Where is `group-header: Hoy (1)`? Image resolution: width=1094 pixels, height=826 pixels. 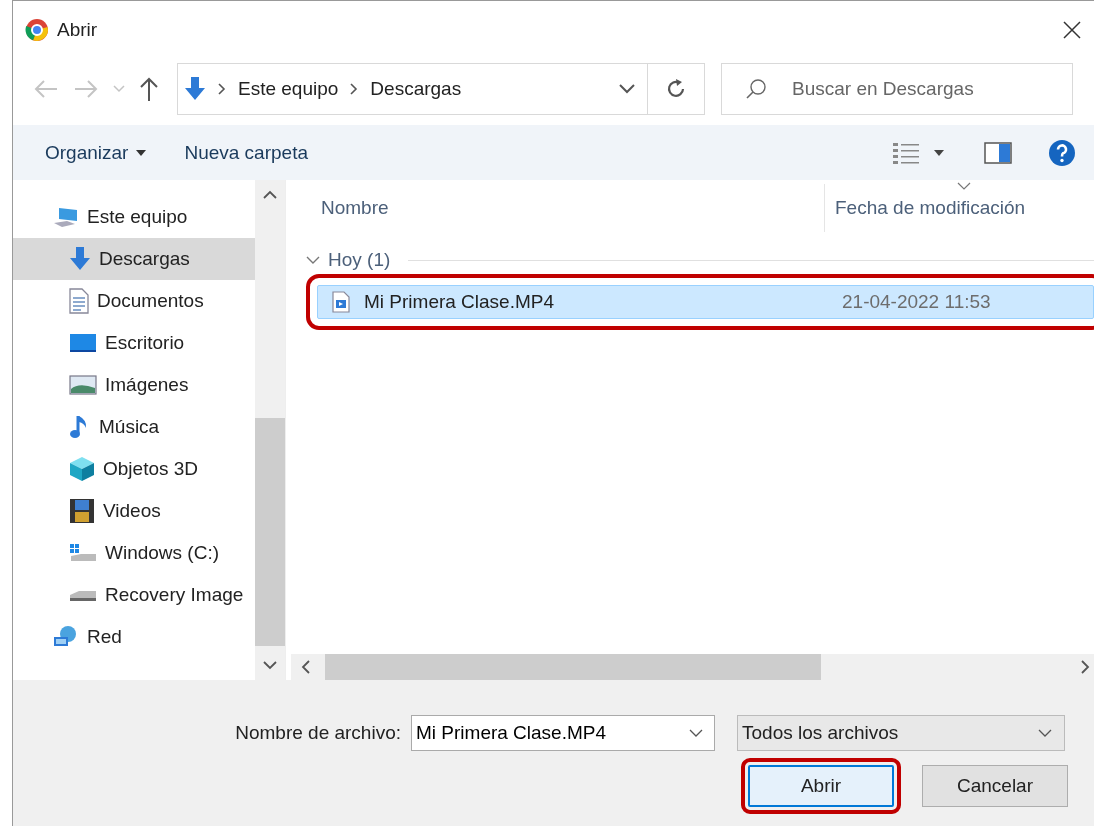
group-header: Hoy (1) is located at coordinates (359, 260).